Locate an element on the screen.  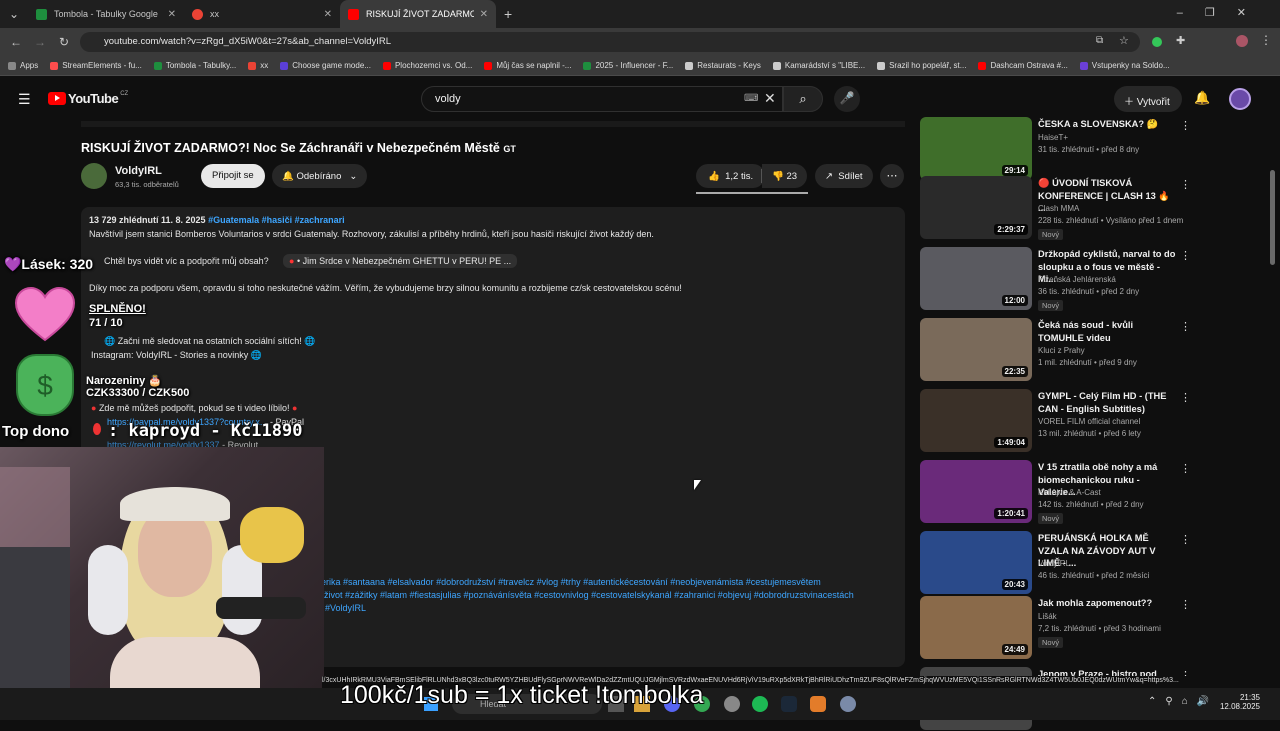
browser-menu-icon: ⋮ is located at coordinates (1266, 40).